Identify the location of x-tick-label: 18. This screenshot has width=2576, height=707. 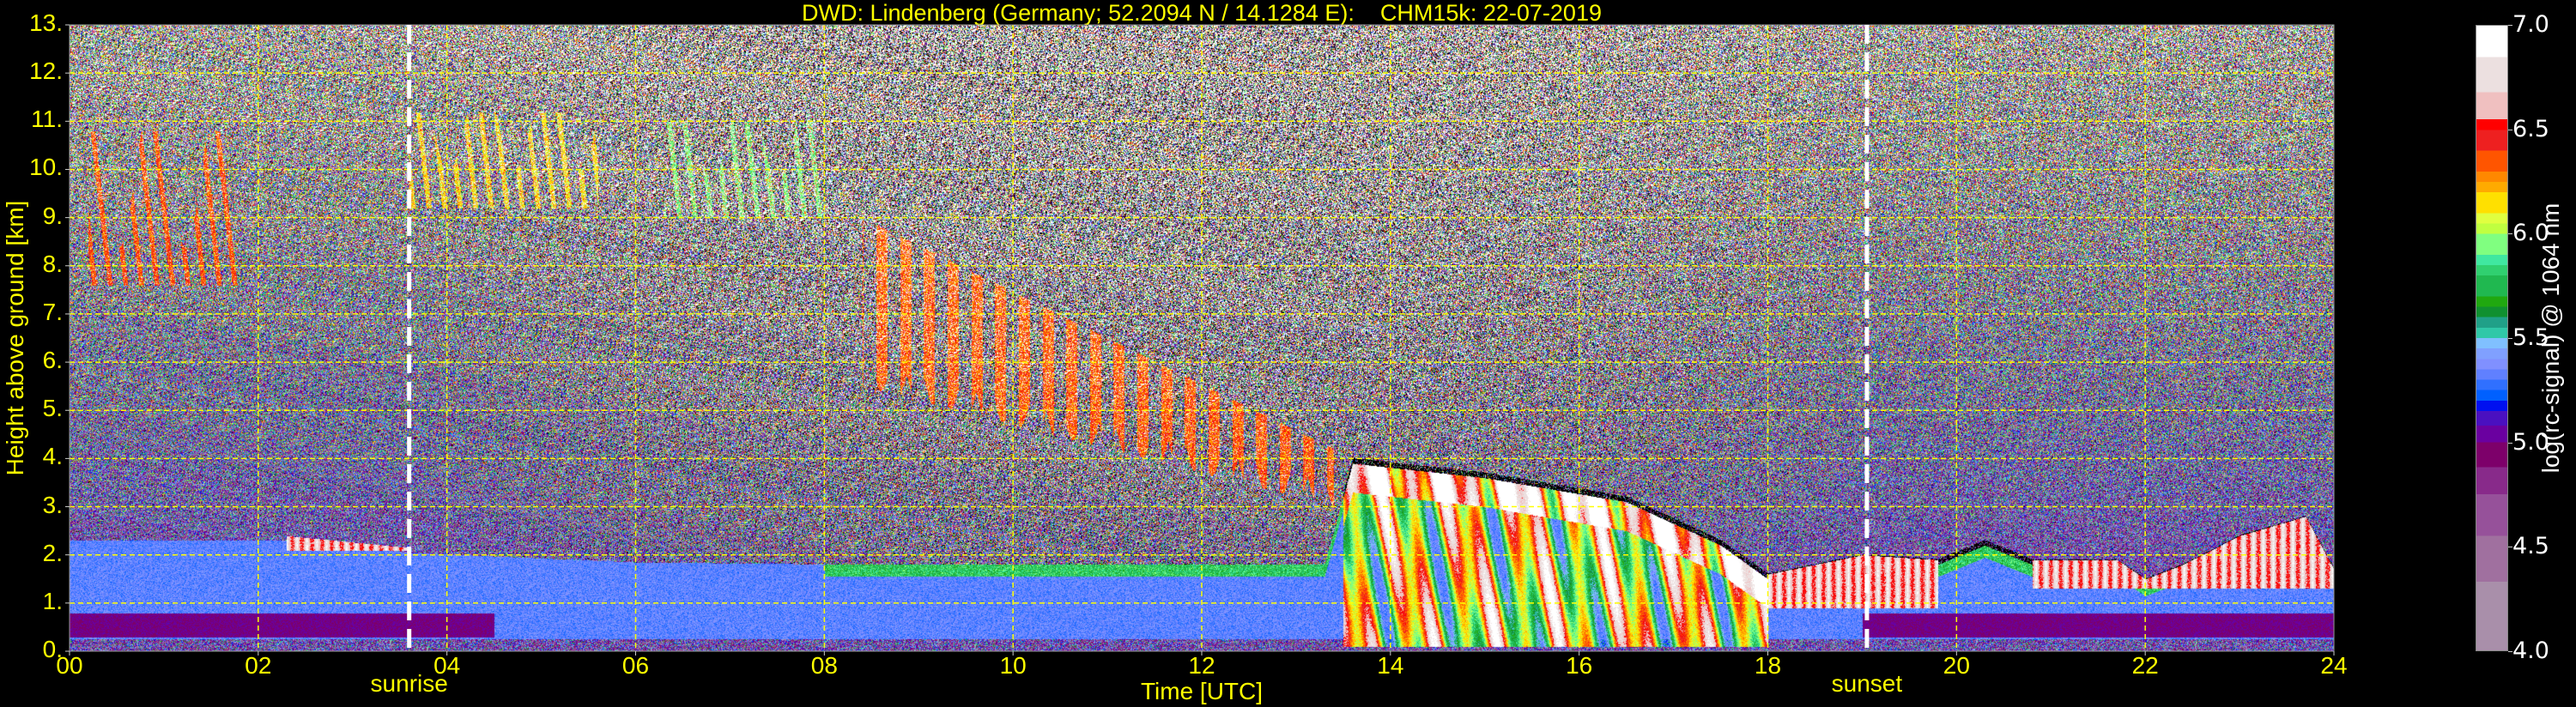
(1768, 666).